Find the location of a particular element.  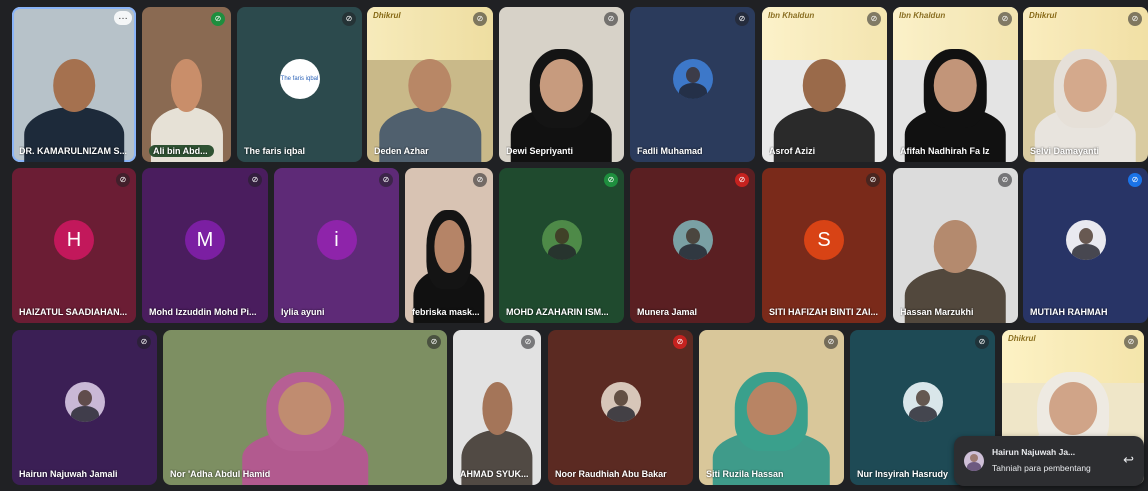

participant-name: Noor Raudhiah Abu Bakar is located at coordinates (611, 474).